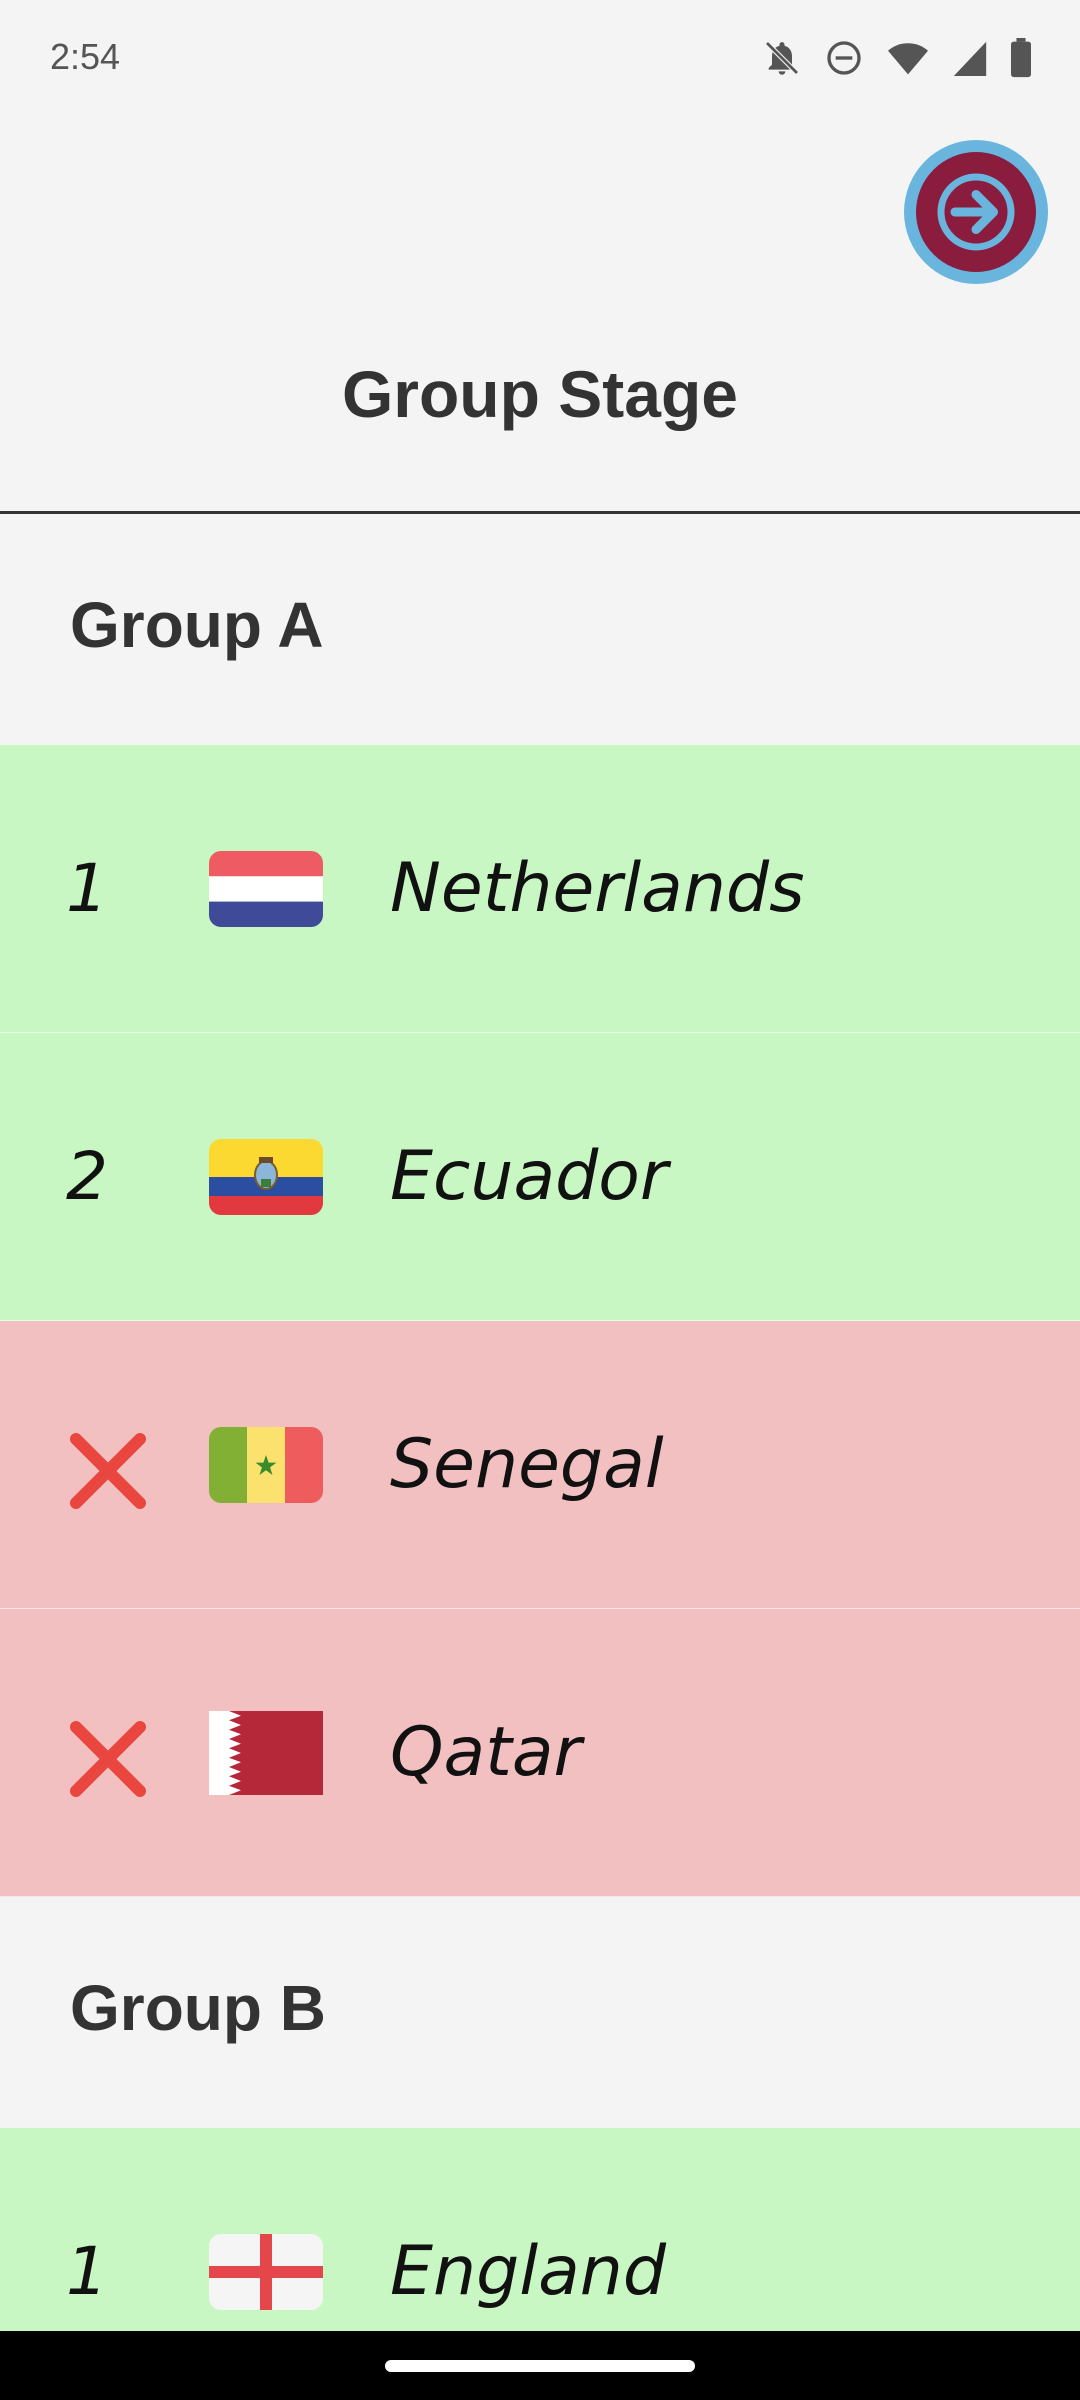 Image resolution: width=1080 pixels, height=2400 pixels. I want to click on team-row-senegal: Senegal, so click(540, 1465).